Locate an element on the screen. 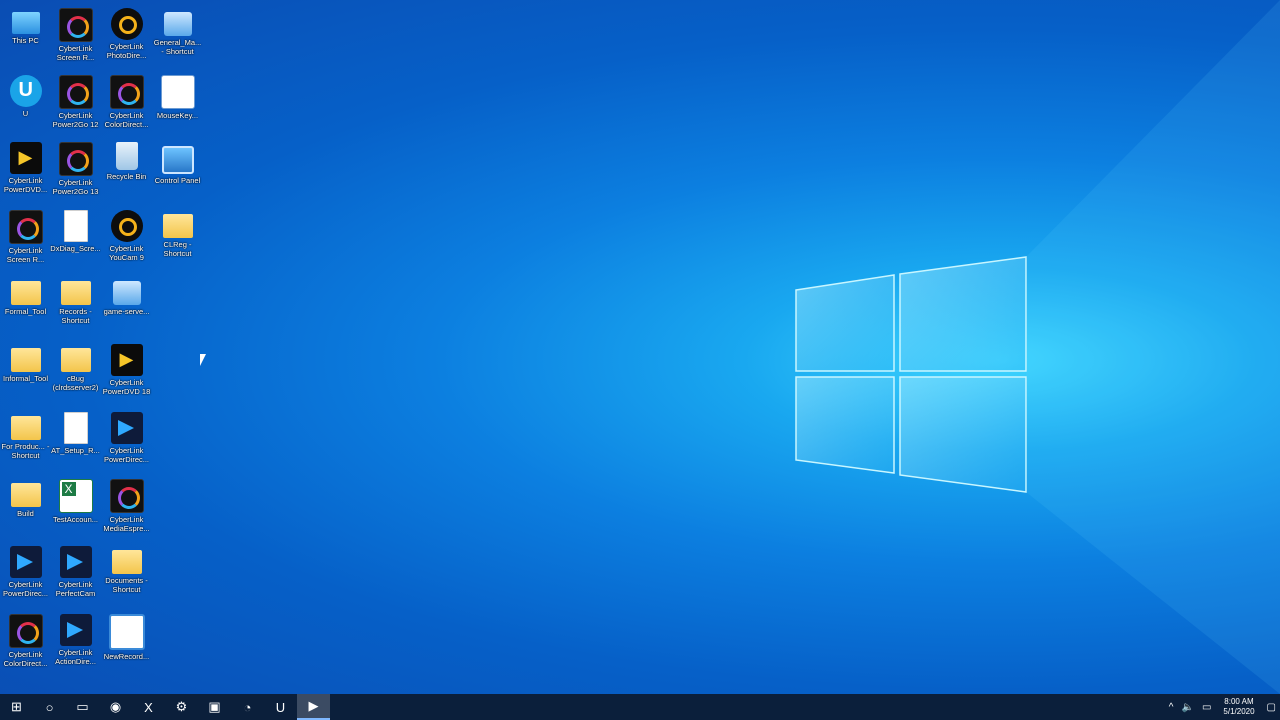 Image resolution: width=1280 pixels, height=720 pixels. clock-time: 8:00 AM is located at coordinates (1239, 701).